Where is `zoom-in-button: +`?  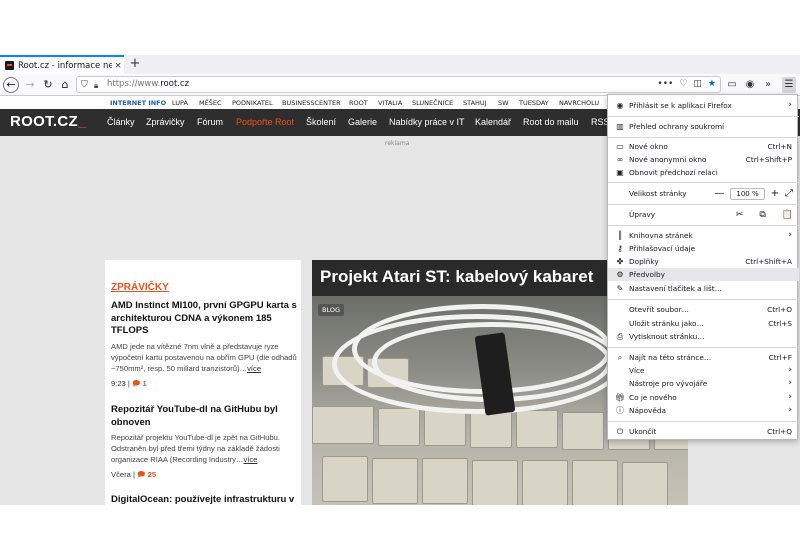 zoom-in-button: + is located at coordinates (775, 193).